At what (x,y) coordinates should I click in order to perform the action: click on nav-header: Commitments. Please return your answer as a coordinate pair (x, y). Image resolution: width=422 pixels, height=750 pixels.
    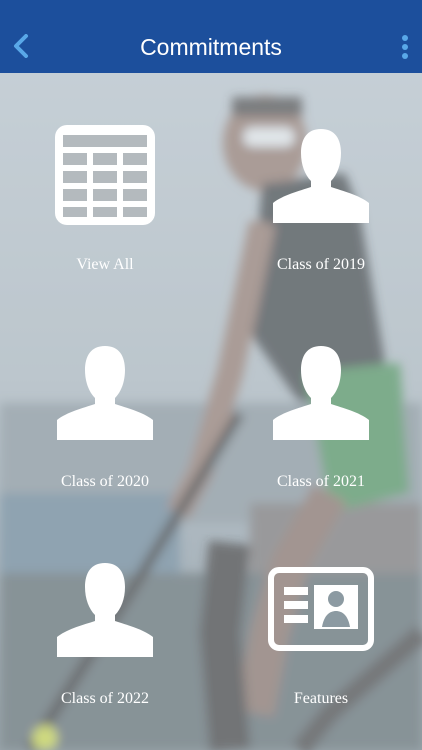
    Looking at the image, I should click on (211, 36).